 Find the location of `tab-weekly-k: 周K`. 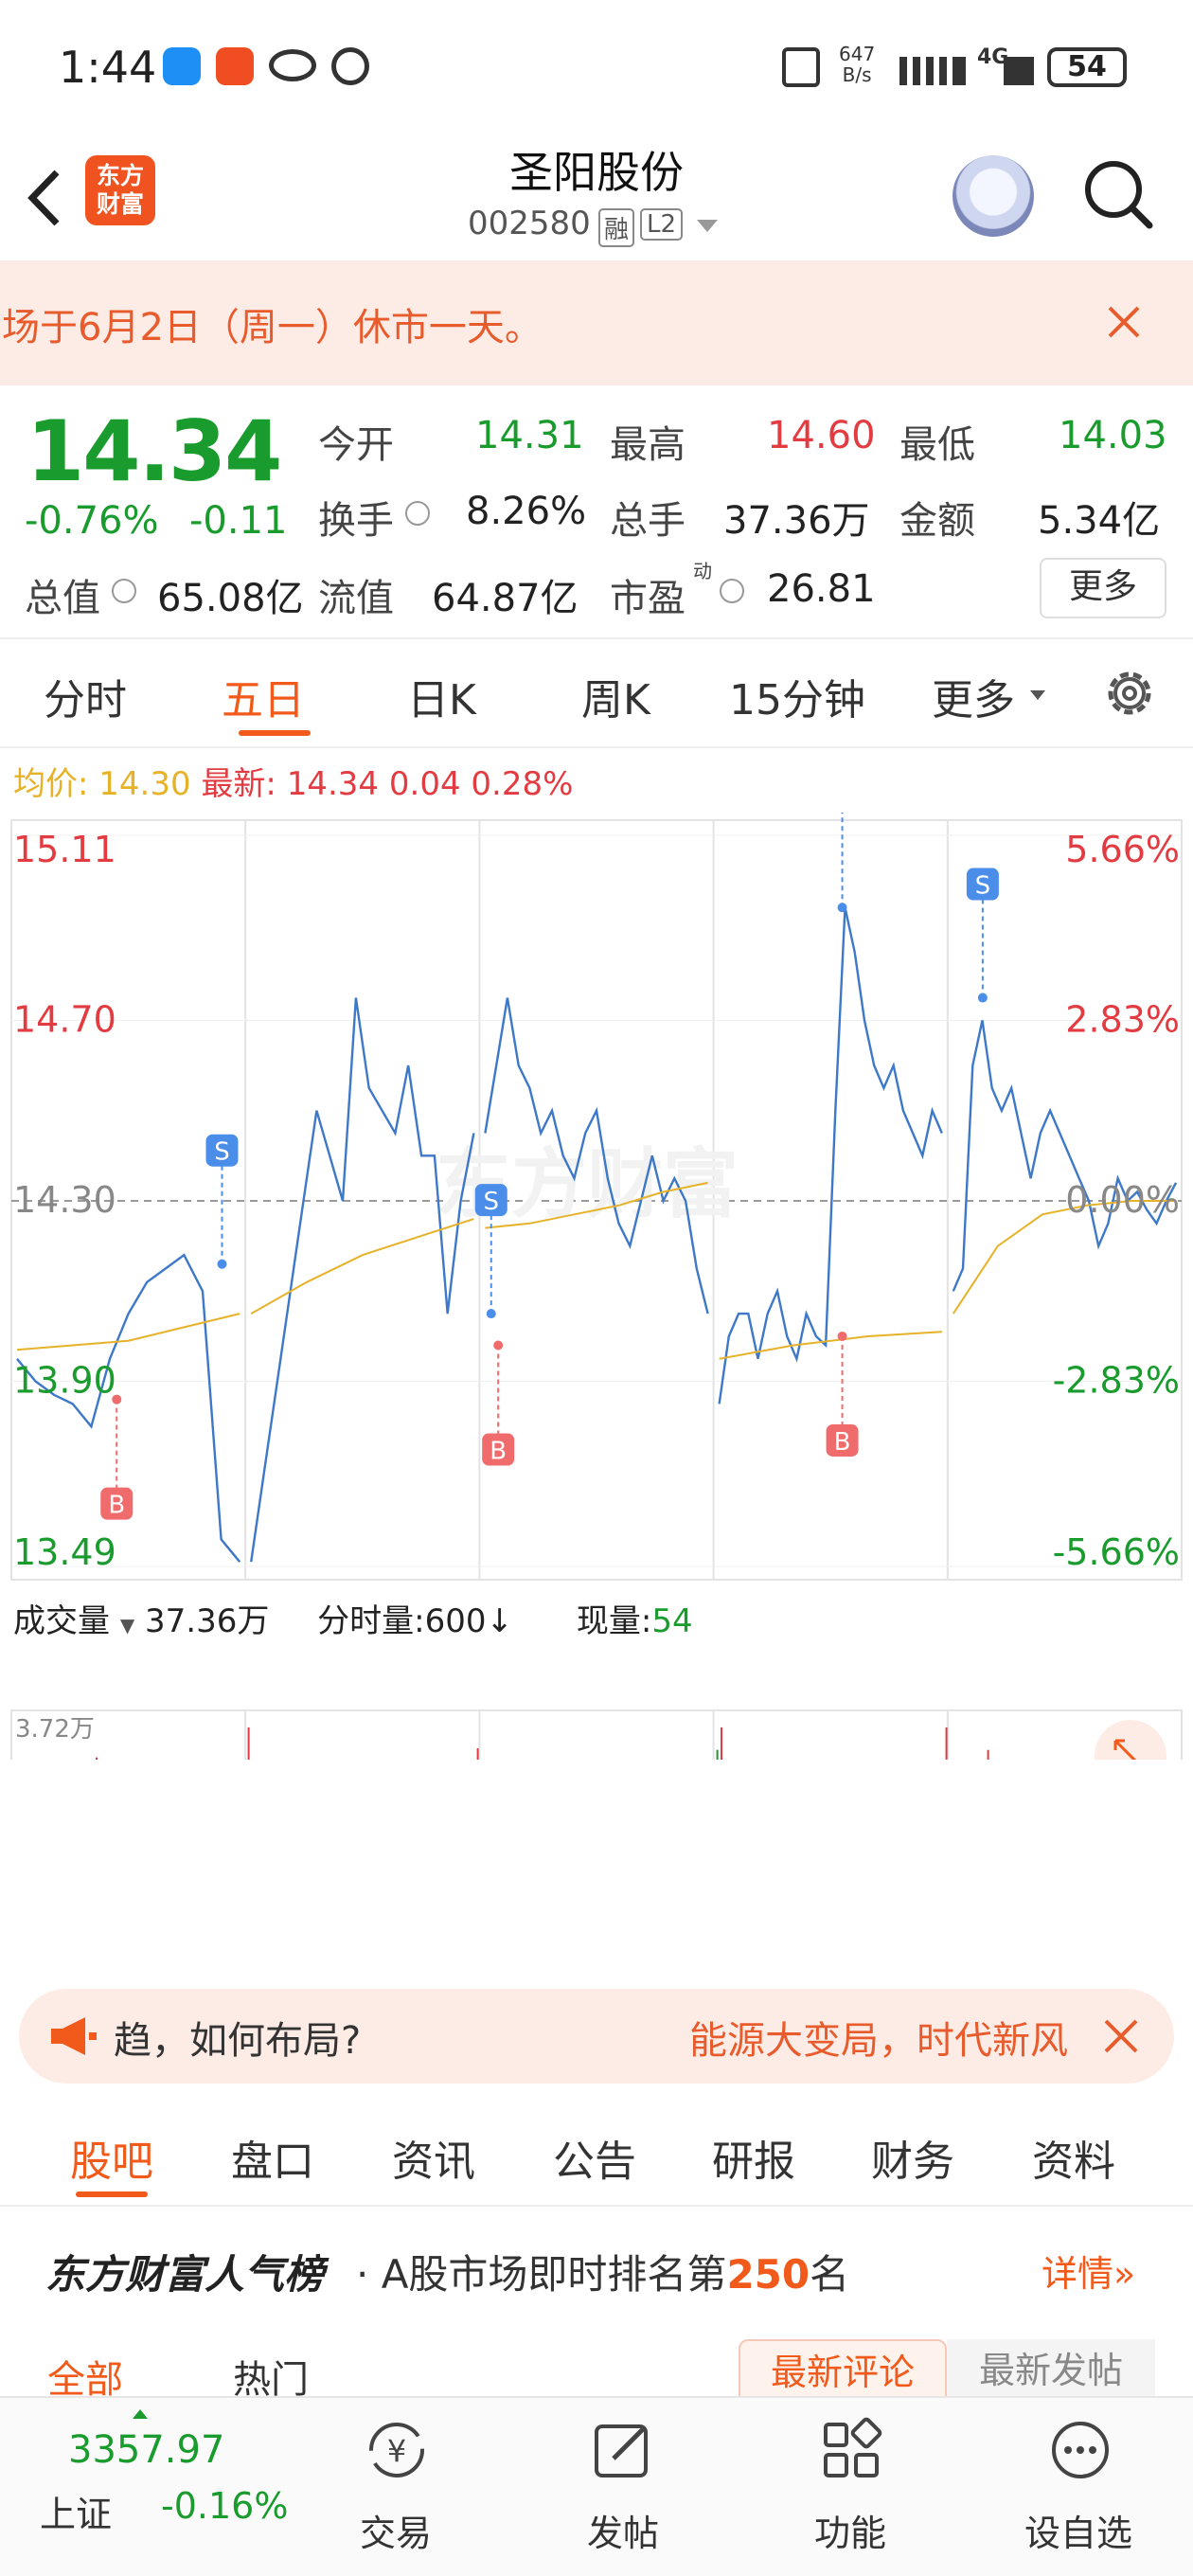

tab-weekly-k: 周K is located at coordinates (615, 696).